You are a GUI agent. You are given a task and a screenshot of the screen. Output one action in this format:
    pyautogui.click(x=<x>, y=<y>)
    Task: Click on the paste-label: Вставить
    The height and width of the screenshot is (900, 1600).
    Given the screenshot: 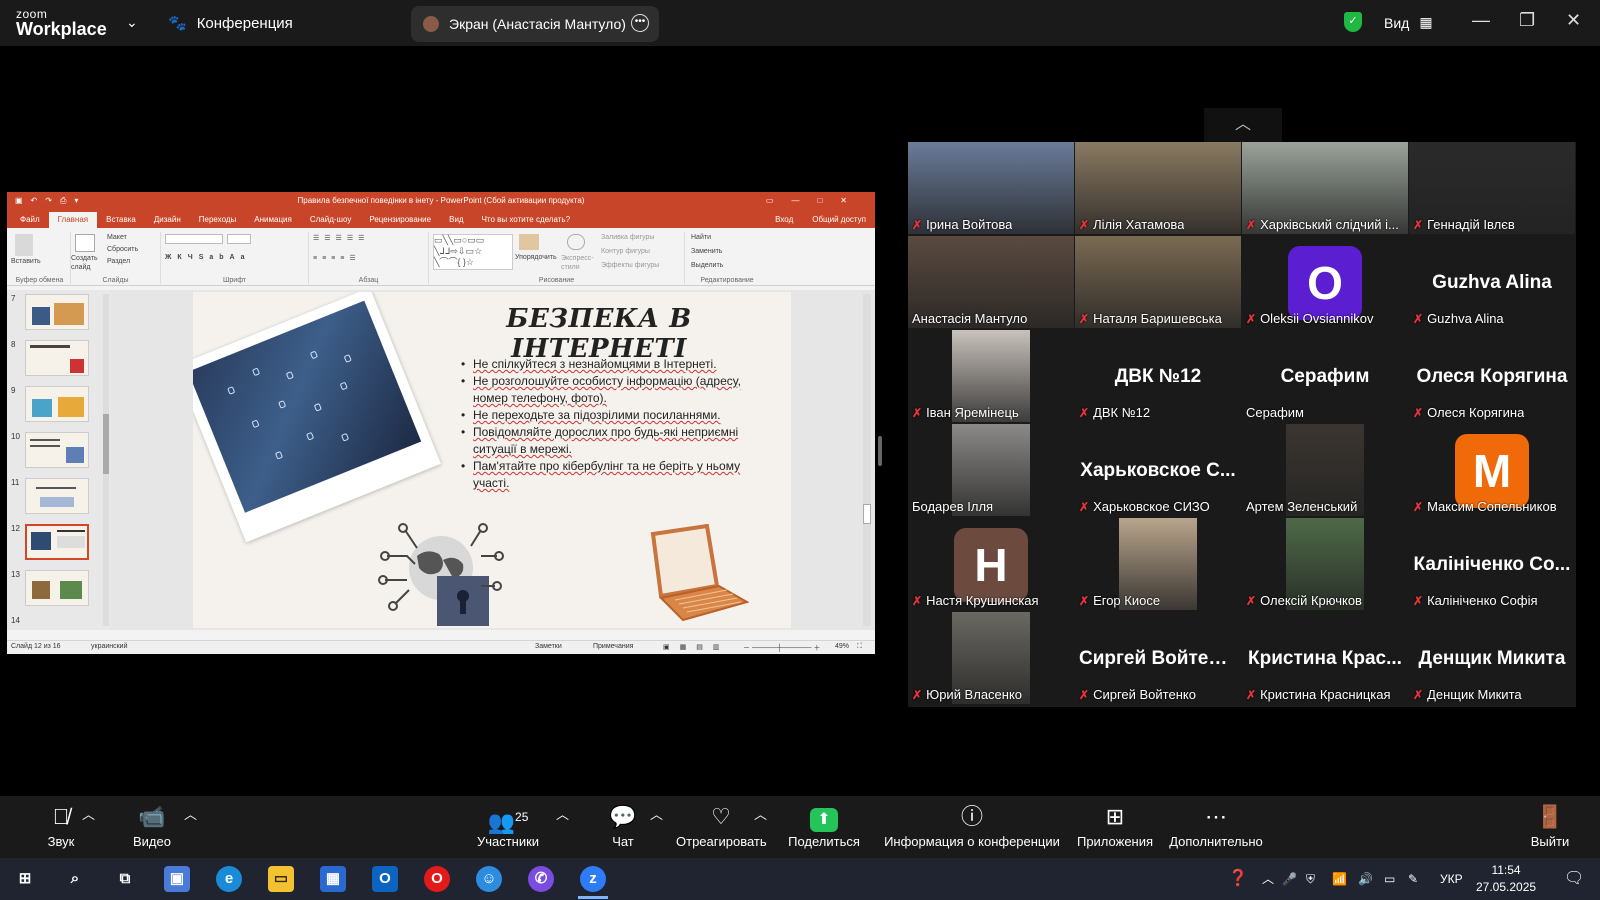 What is the action you would take?
    pyautogui.click(x=26, y=261)
    